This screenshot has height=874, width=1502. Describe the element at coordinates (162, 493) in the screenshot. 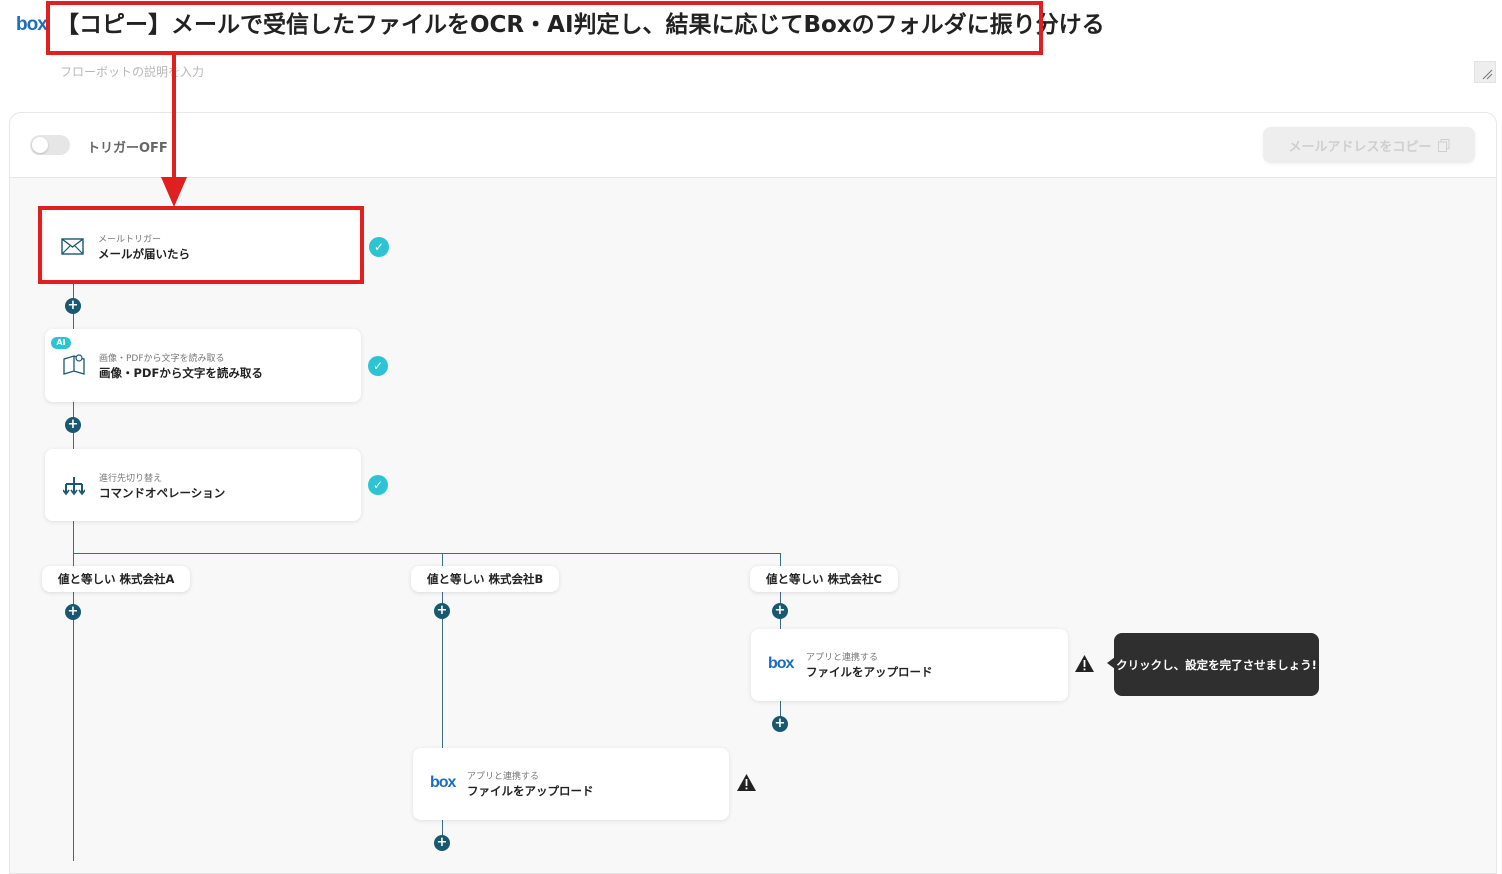

I see `step-title: コマンドオペレーション` at that location.